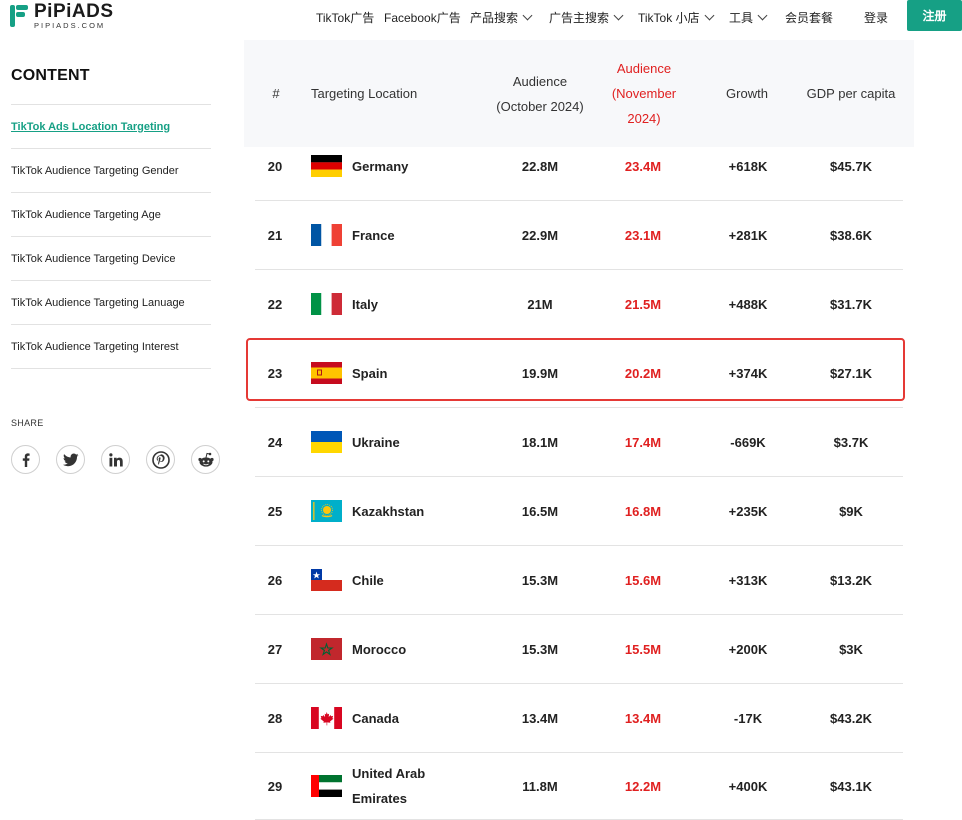 The height and width of the screenshot is (820, 962). What do you see at coordinates (326, 235) in the screenshot?
I see `france-flag-icon` at bounding box center [326, 235].